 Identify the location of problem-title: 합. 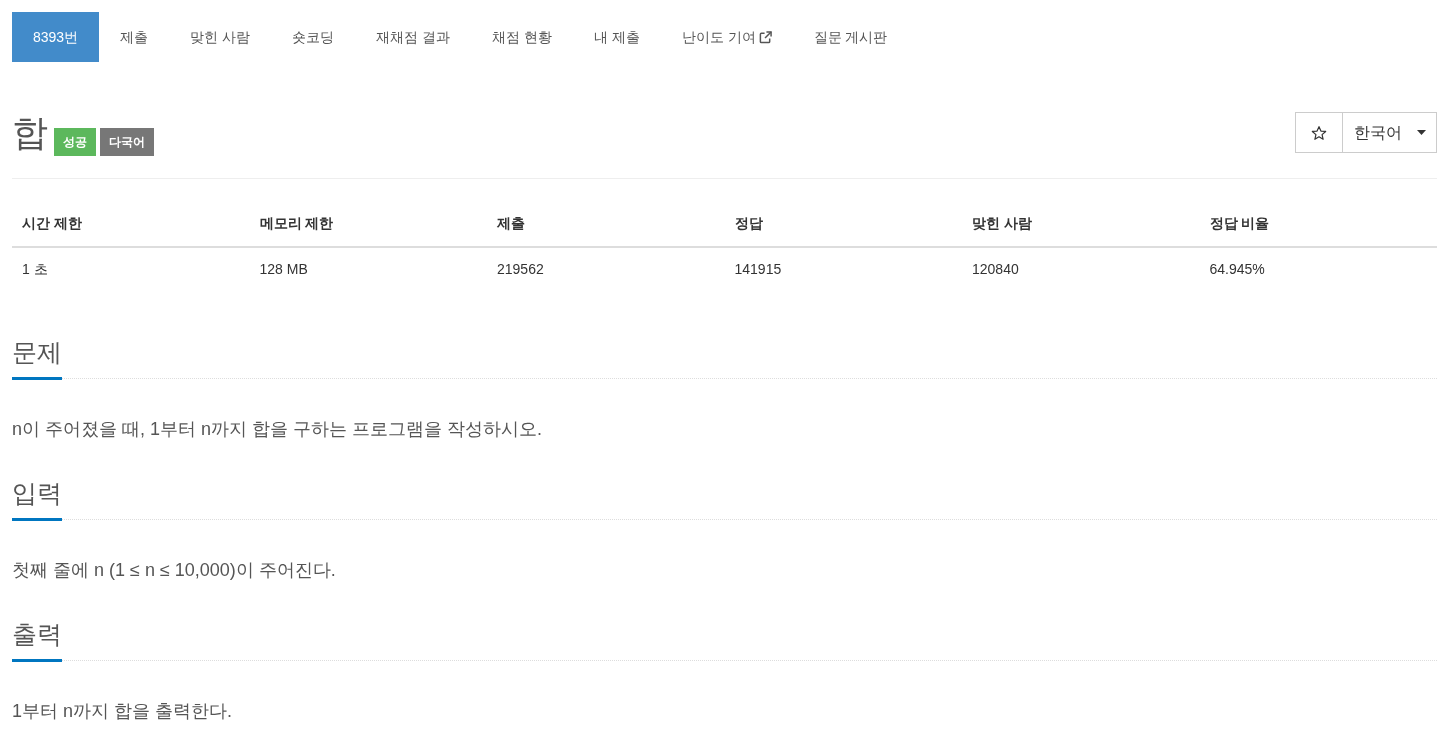
(30, 132).